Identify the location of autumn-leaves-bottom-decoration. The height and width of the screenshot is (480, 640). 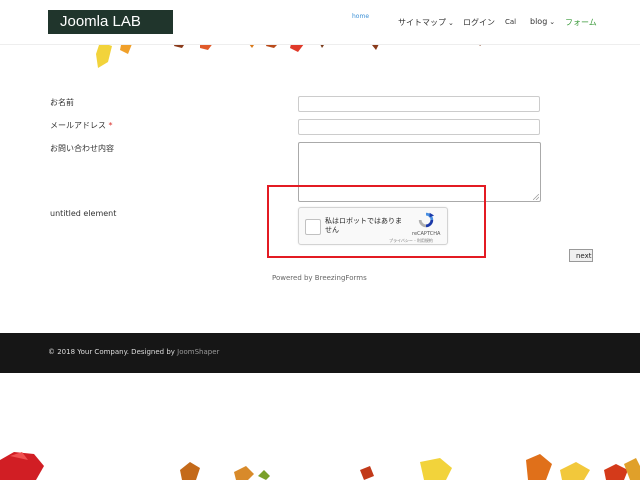
(320, 466).